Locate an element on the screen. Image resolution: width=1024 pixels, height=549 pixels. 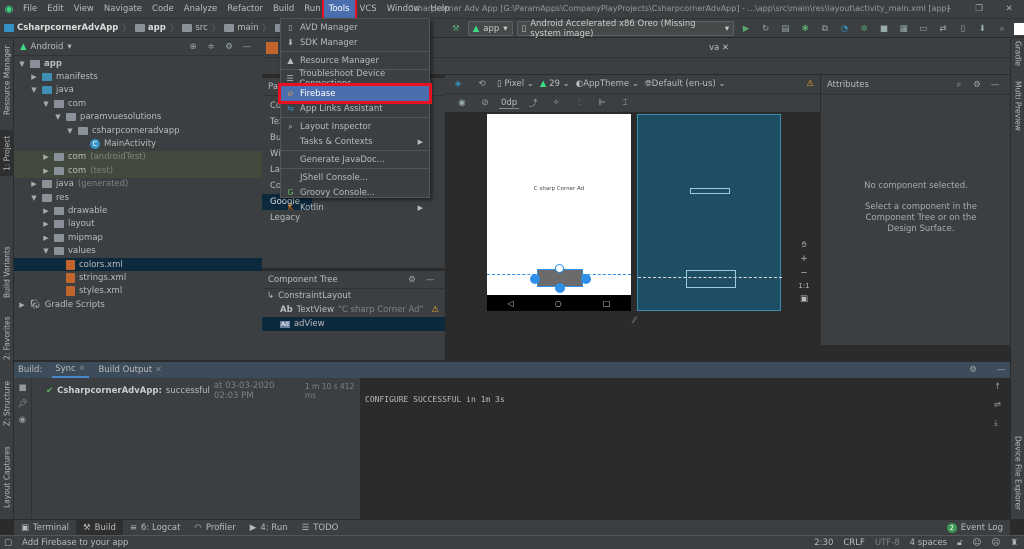
tree-item: ▼ app is located at coordinates (138, 63).